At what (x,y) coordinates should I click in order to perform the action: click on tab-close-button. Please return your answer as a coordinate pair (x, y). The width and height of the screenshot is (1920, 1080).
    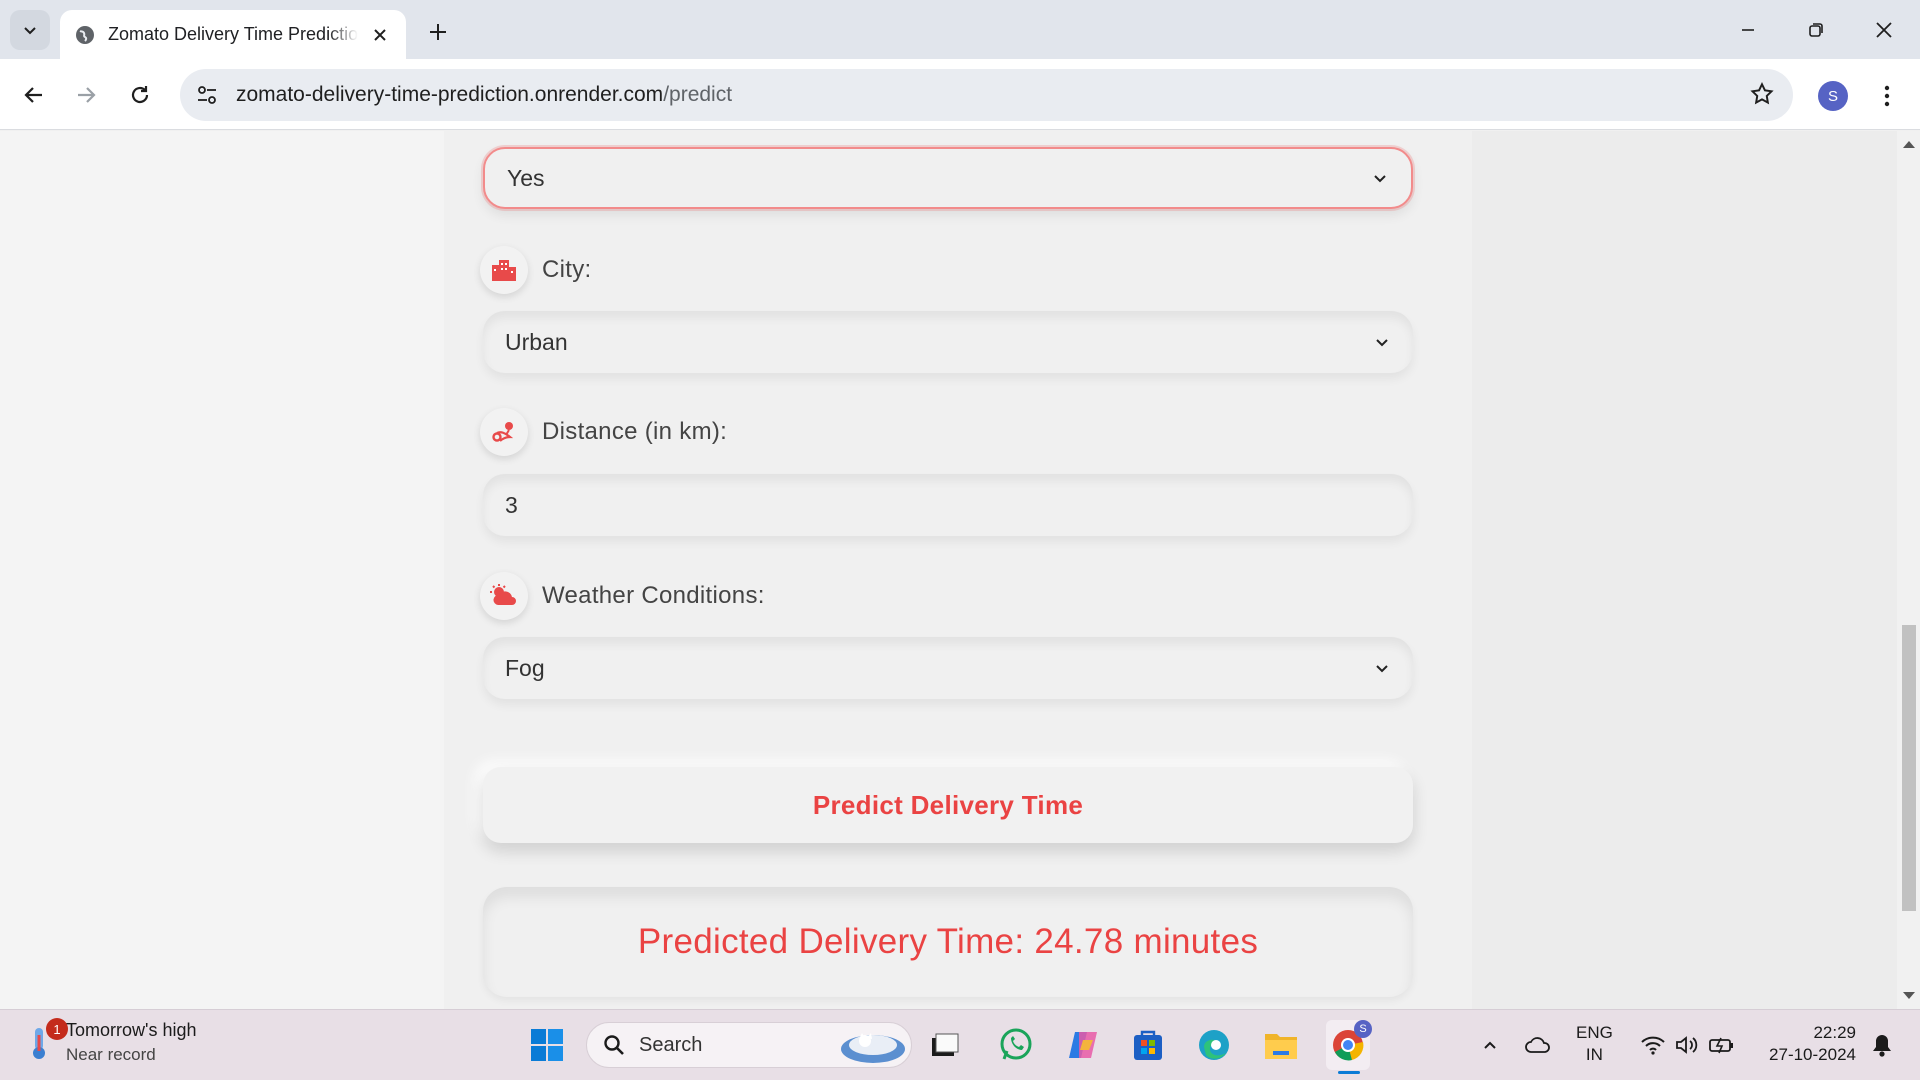
    Looking at the image, I should click on (380, 35).